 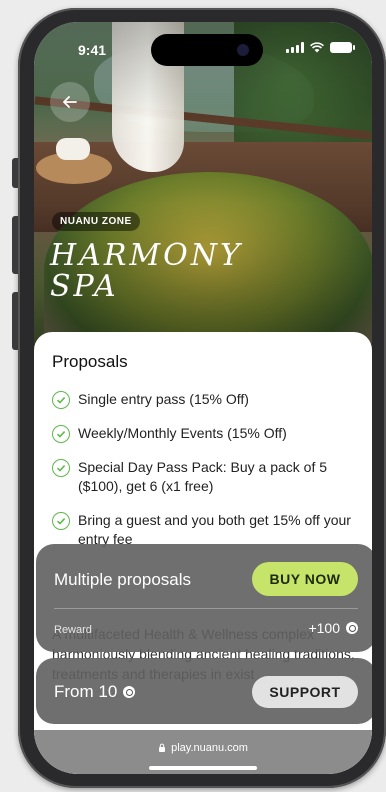 I want to click on page-title: HARMONY SPA, so click(x=175, y=271).